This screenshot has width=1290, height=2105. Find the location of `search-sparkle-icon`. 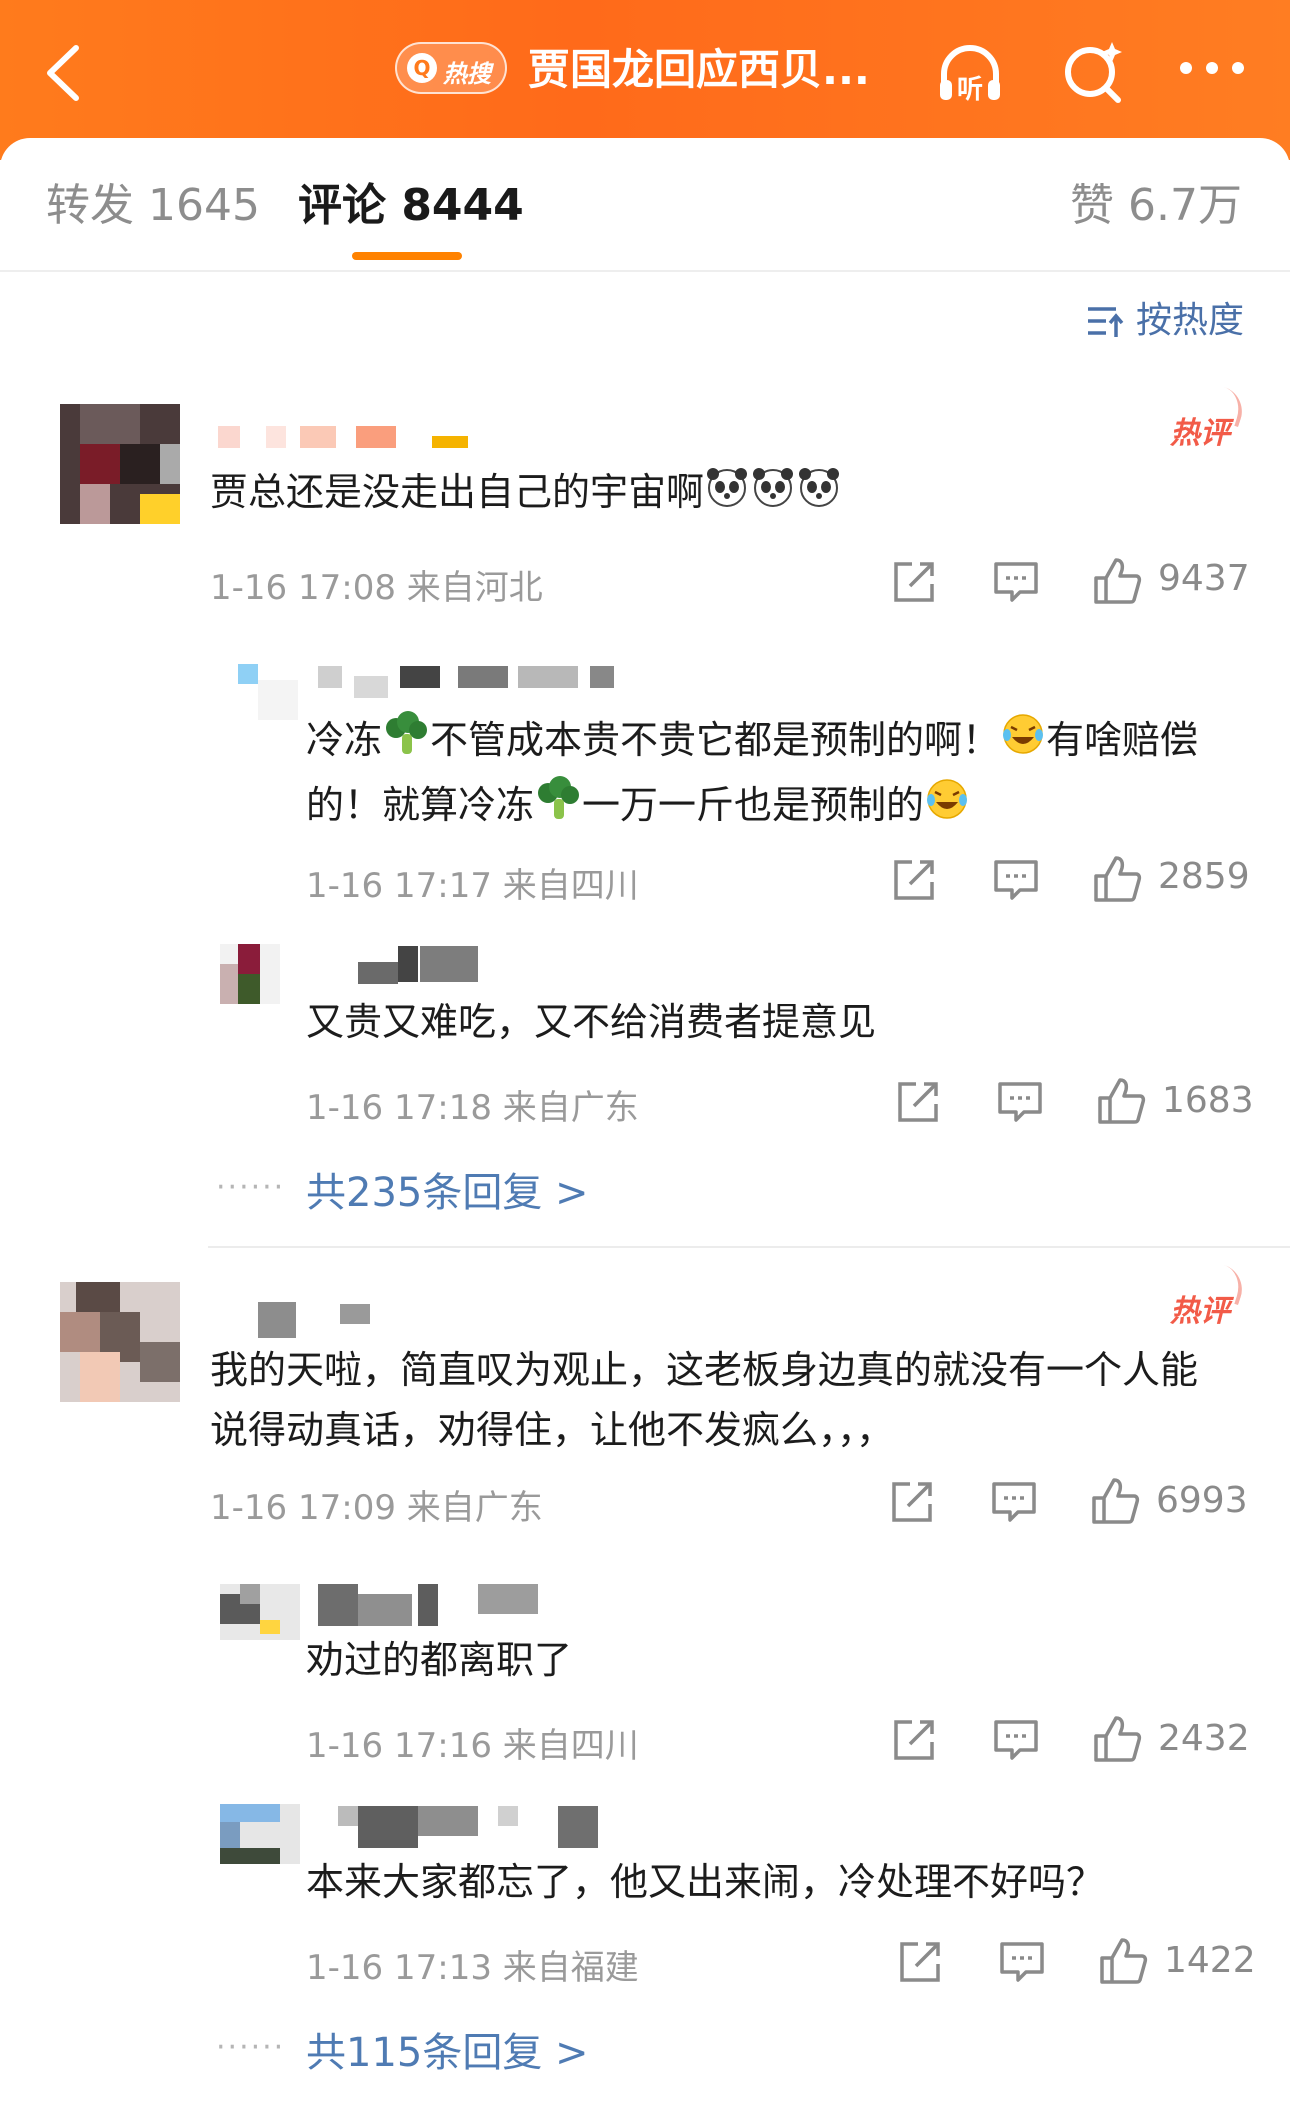

search-sparkle-icon is located at coordinates (1094, 74).